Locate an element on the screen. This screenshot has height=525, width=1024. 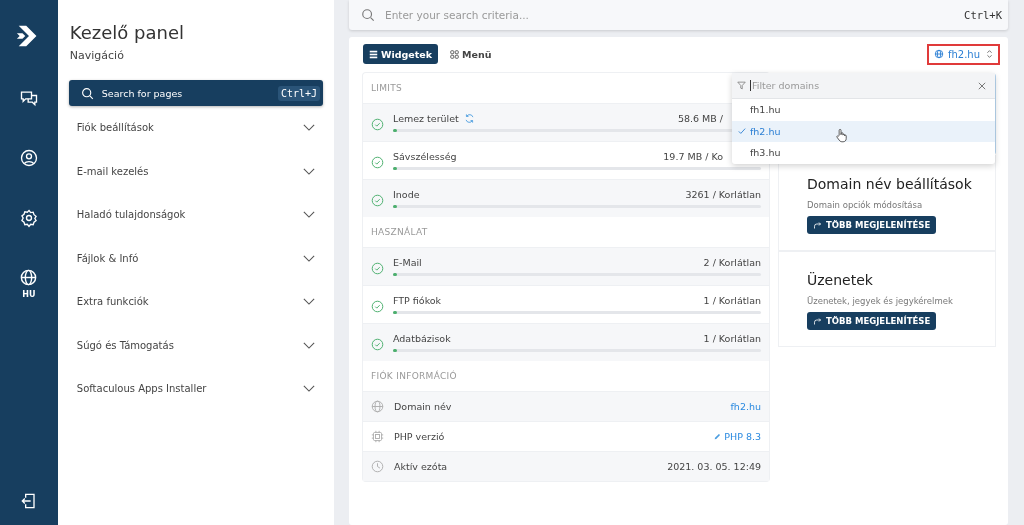
pencil-icon is located at coordinates (718, 436).